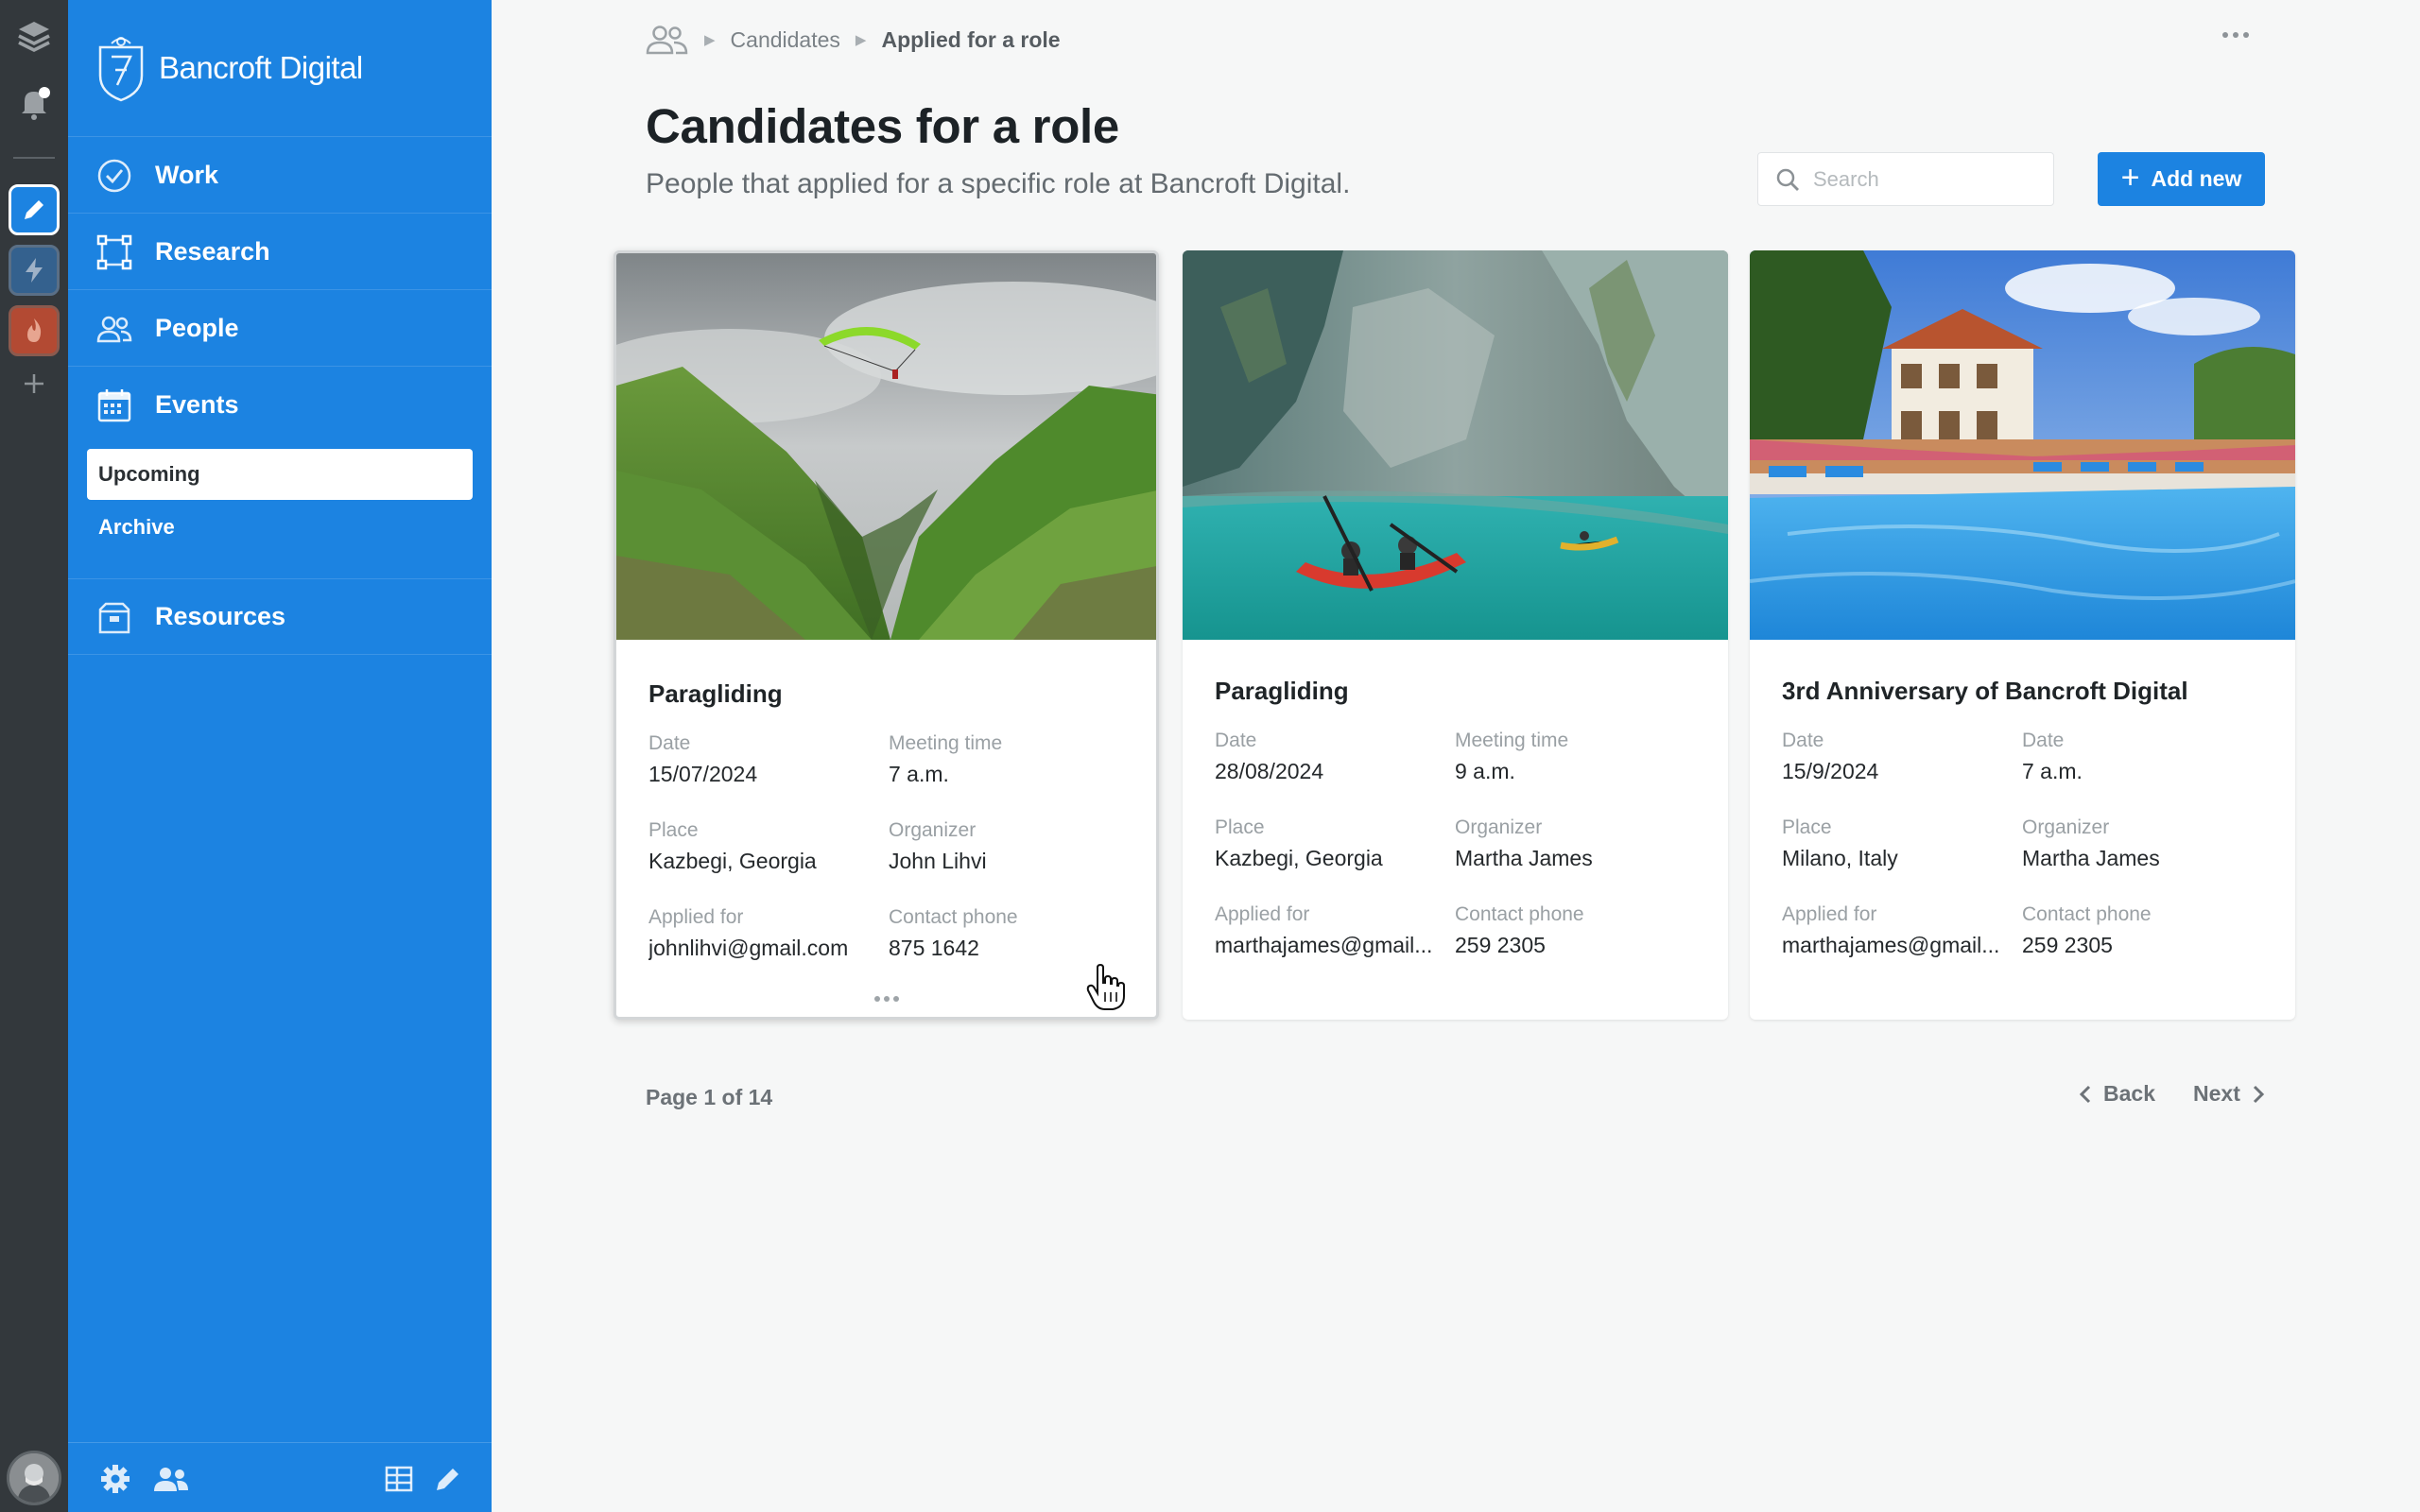  I want to click on box-icon, so click(114, 618).